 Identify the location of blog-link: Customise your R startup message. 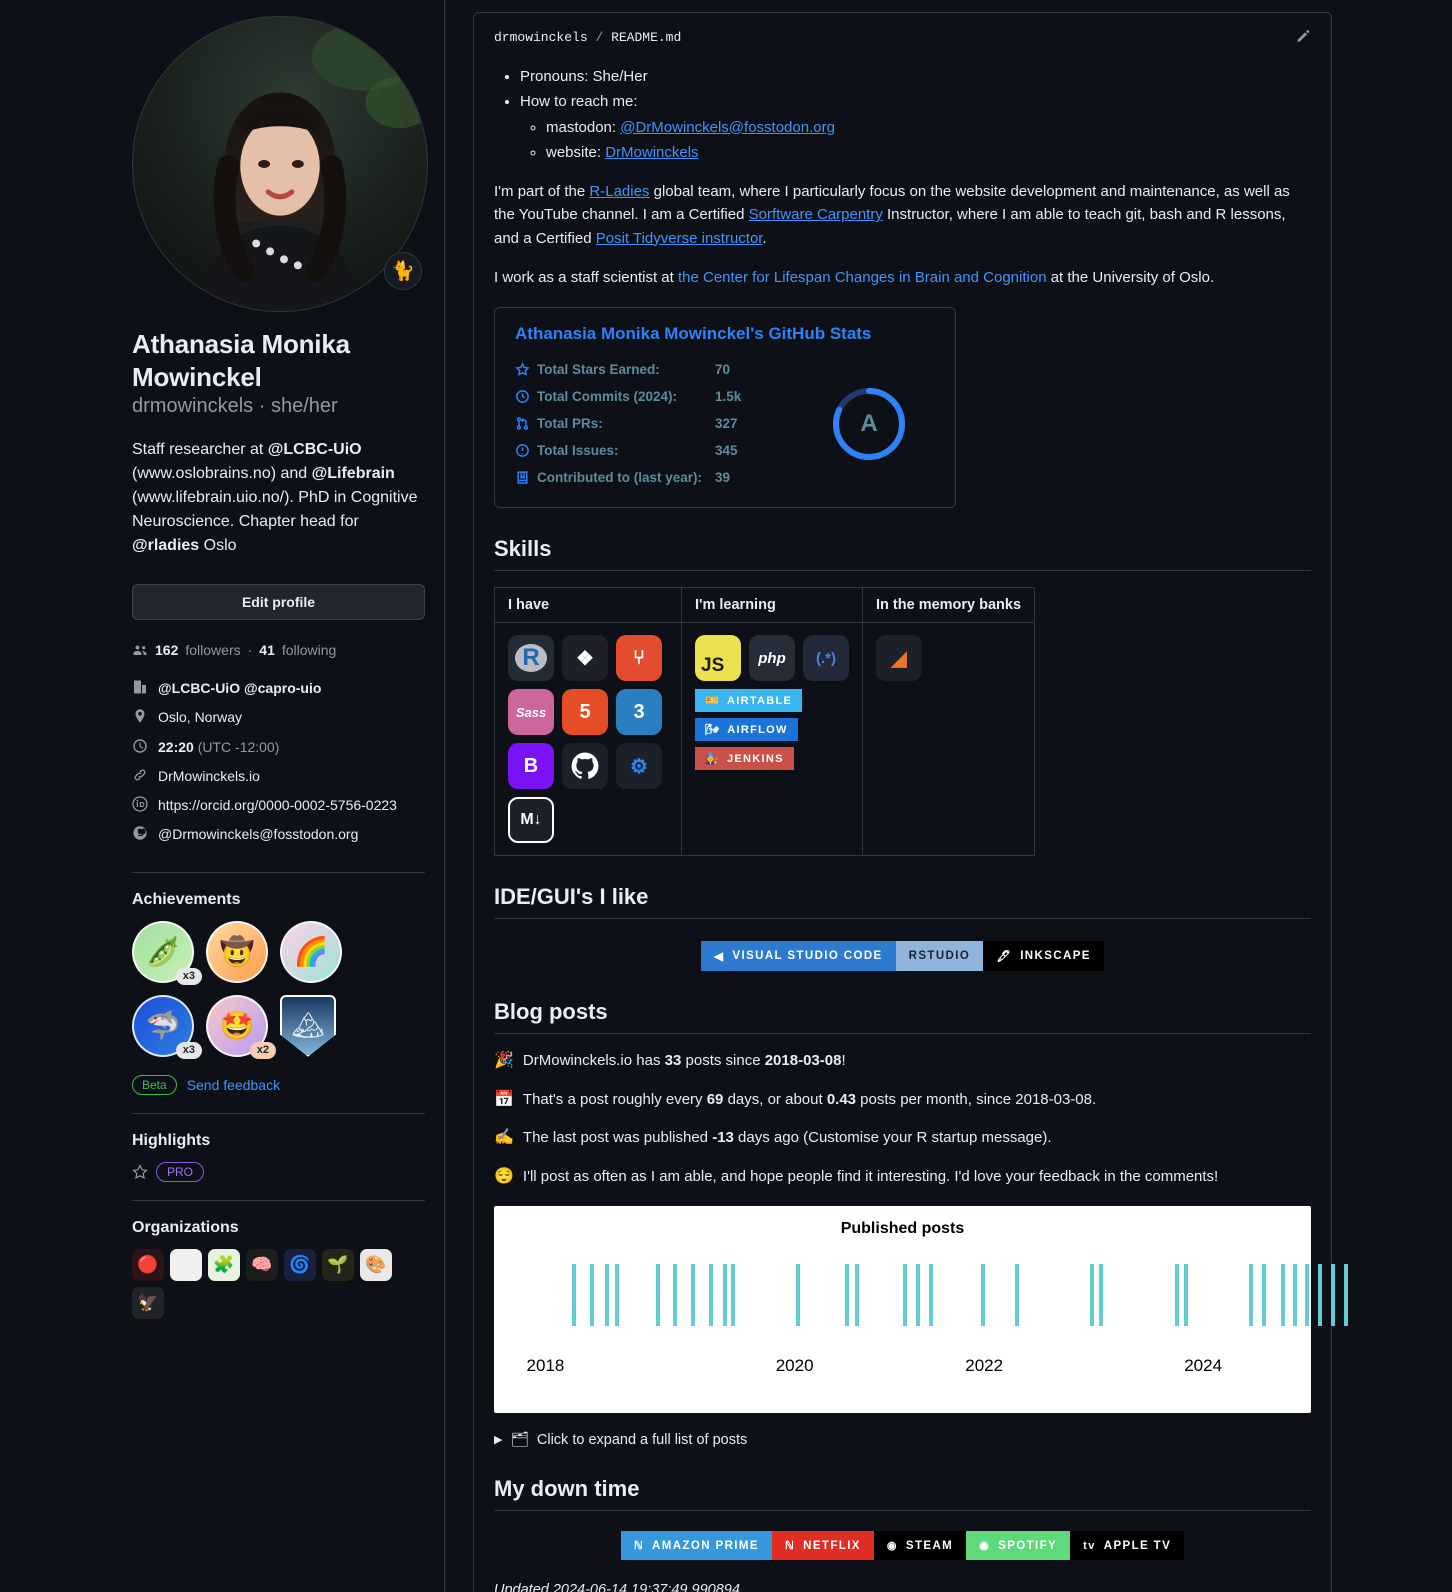
(925, 1137).